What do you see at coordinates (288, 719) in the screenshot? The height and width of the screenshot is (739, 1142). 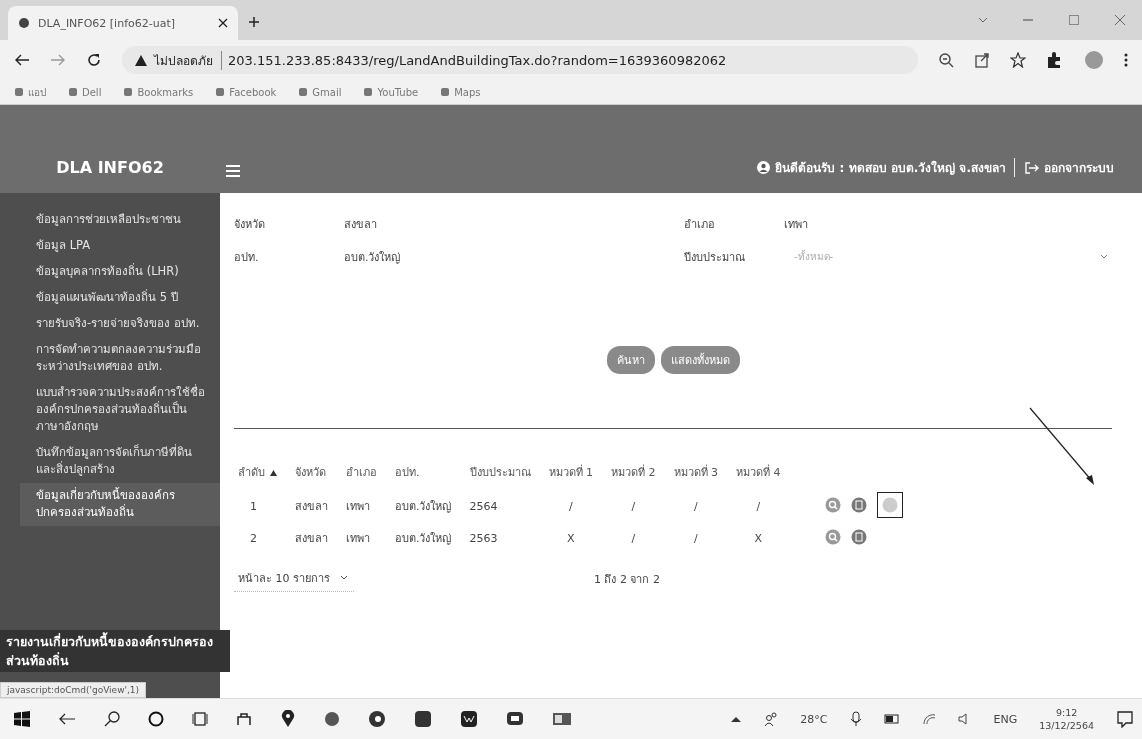 I see `map-pin-icon` at bounding box center [288, 719].